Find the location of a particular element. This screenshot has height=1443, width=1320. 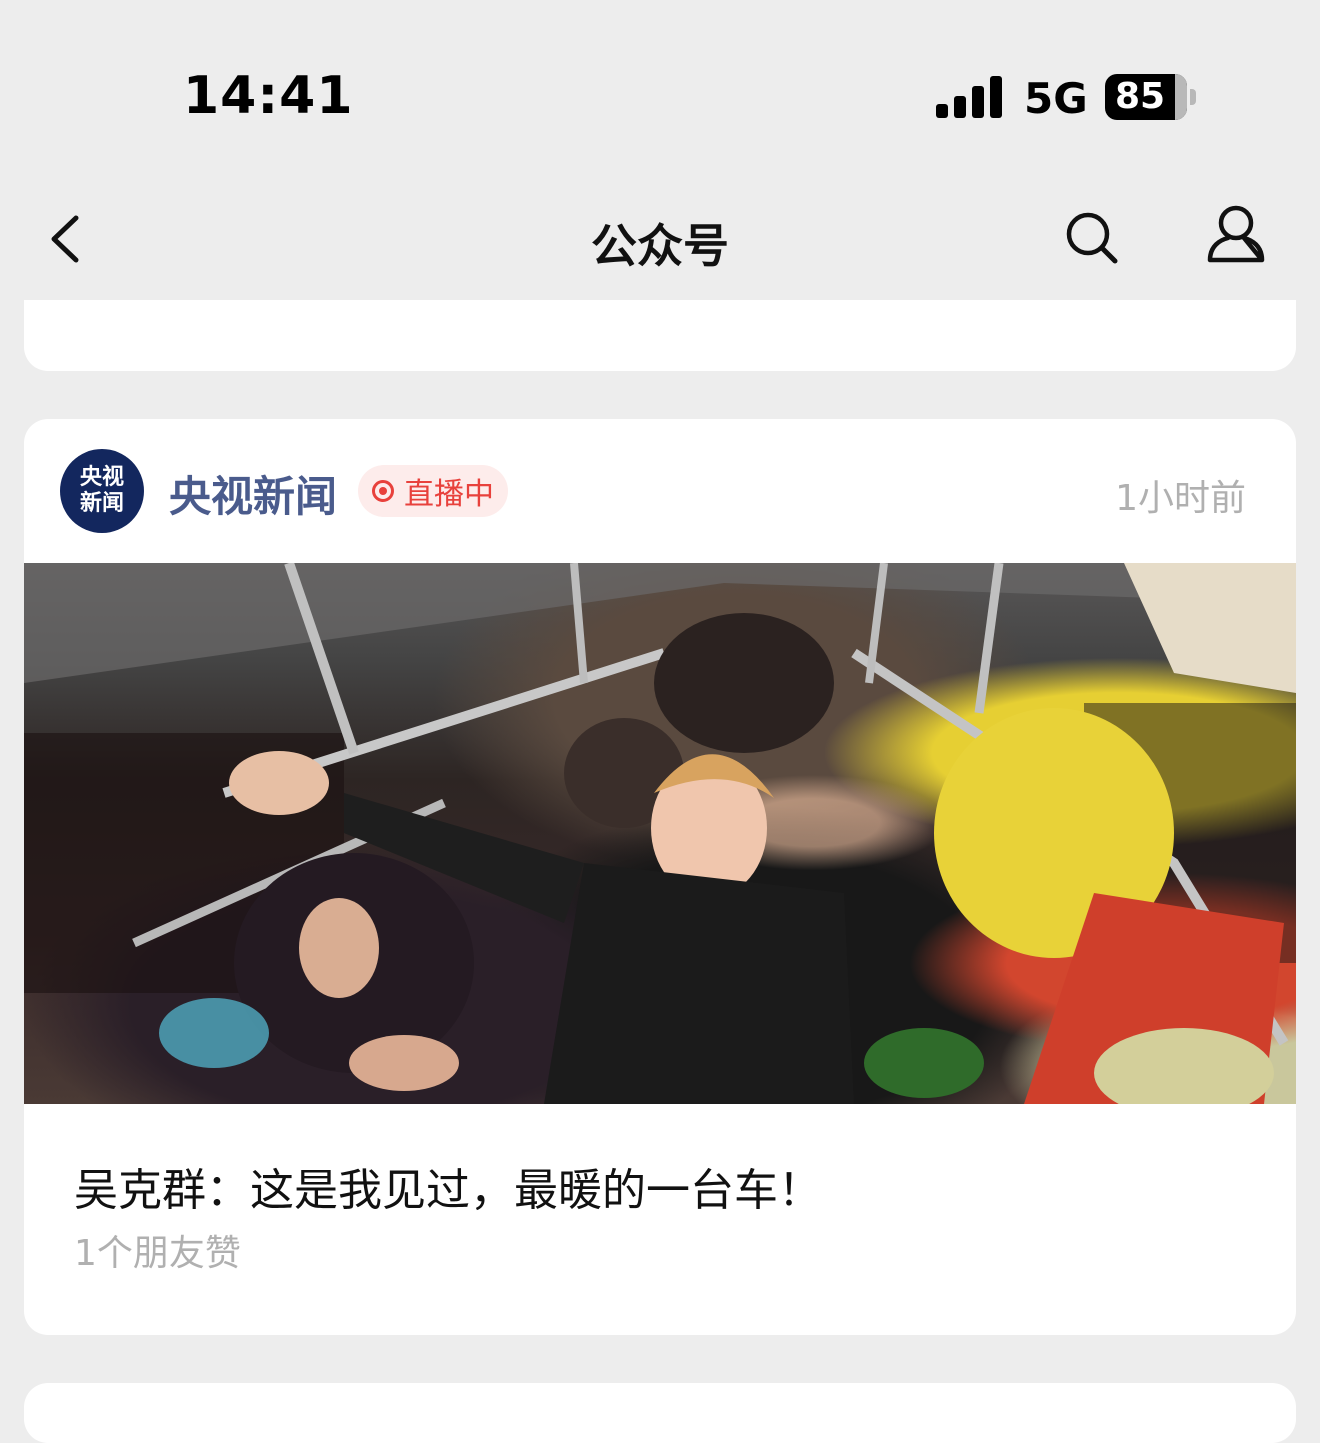

avatar-logo-text: 央视新闻 is located at coordinates (101, 490).